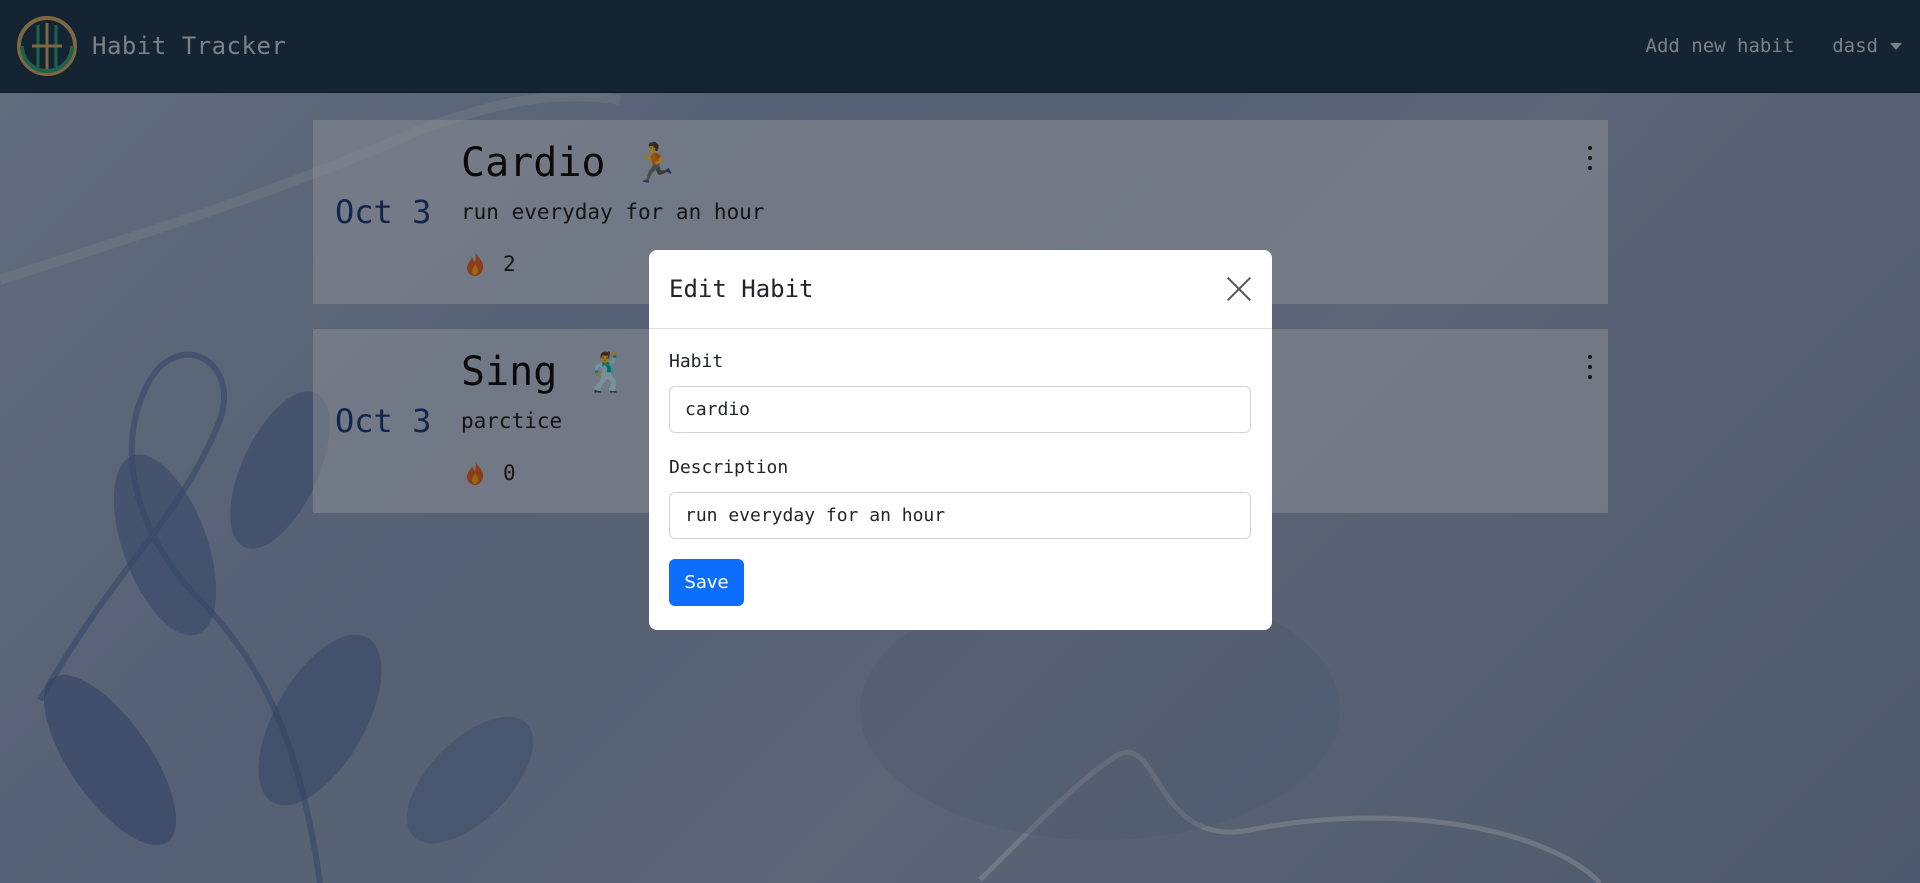 The height and width of the screenshot is (883, 1920). Describe the element at coordinates (960, 289) in the screenshot. I see `modal-header: Edit Habit` at that location.